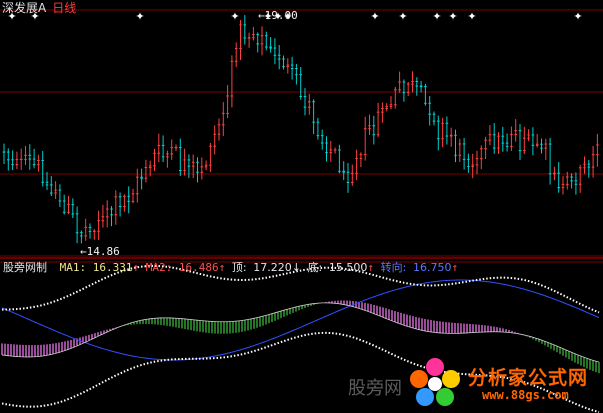  What do you see at coordinates (435, 382) in the screenshot?
I see `flower-logo-icon` at bounding box center [435, 382].